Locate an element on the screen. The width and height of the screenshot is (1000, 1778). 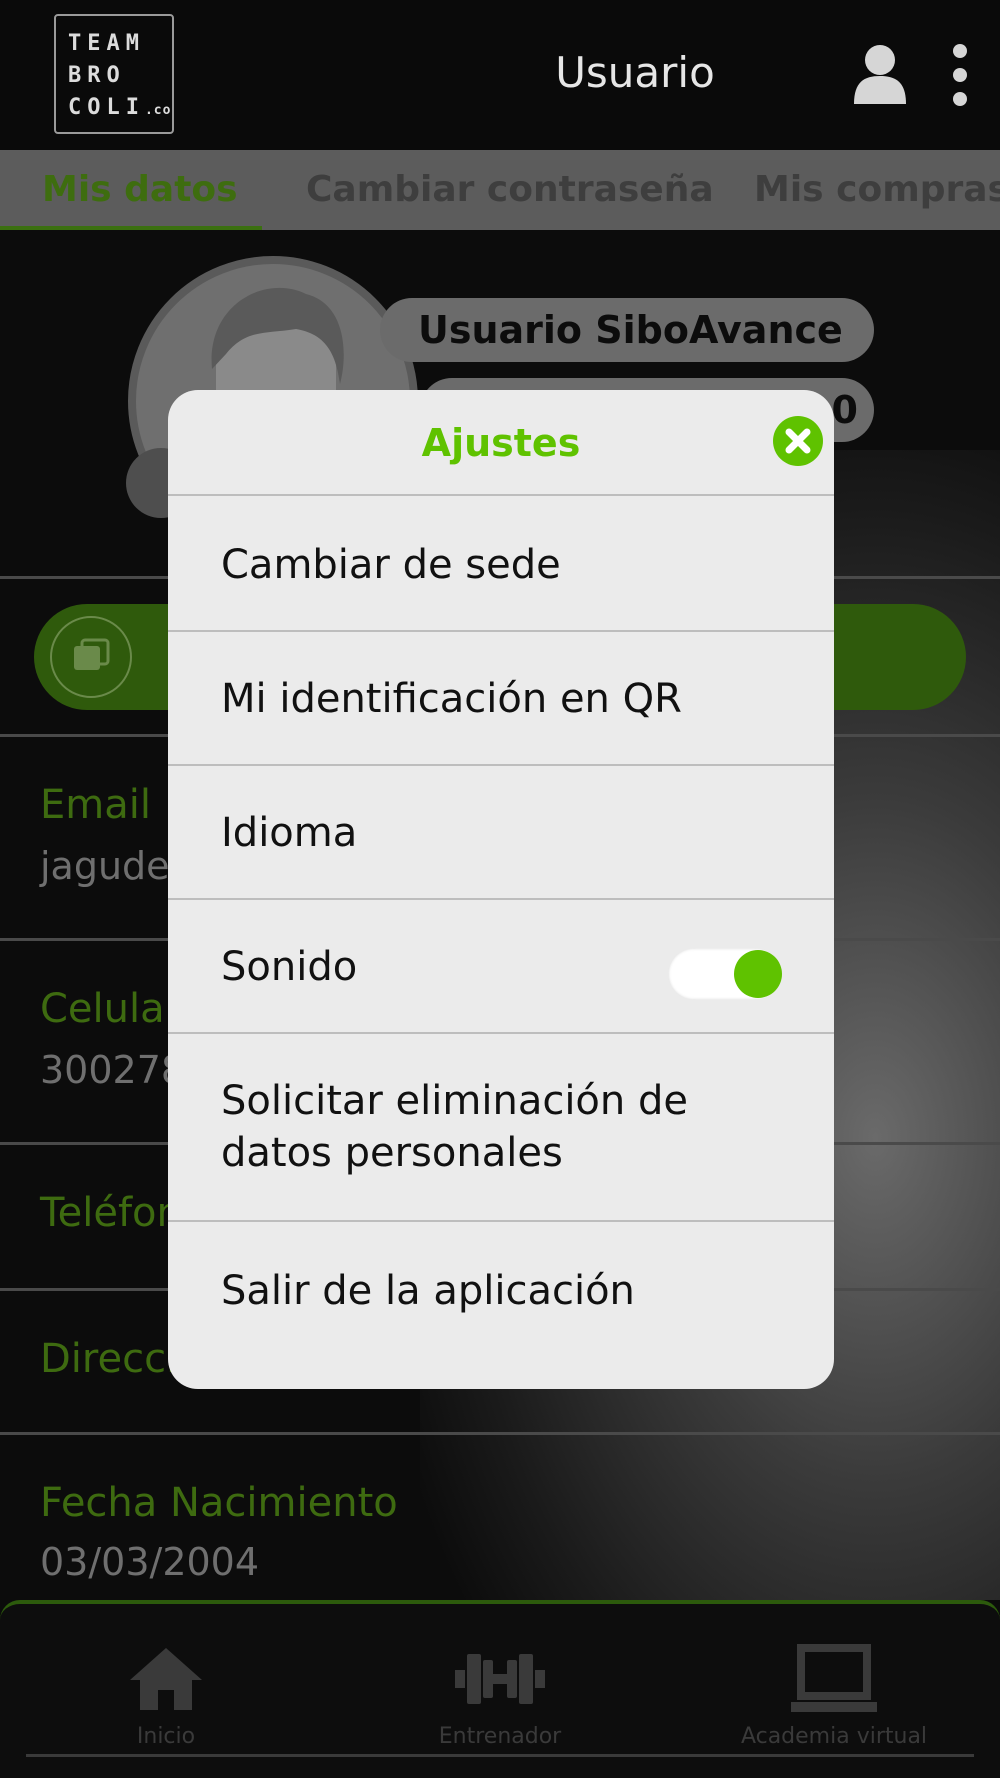
user-icon is located at coordinates (880, 74).